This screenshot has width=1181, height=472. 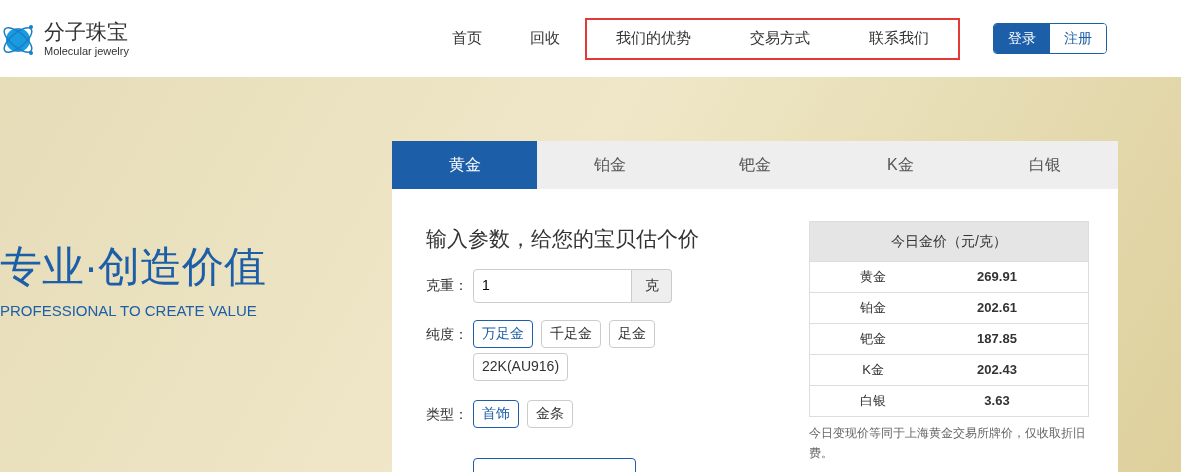 What do you see at coordinates (947, 443) in the screenshot?
I see `price-note: 今日变现价等同于上海黄金交易所牌价，仅收取折旧费。` at bounding box center [947, 443].